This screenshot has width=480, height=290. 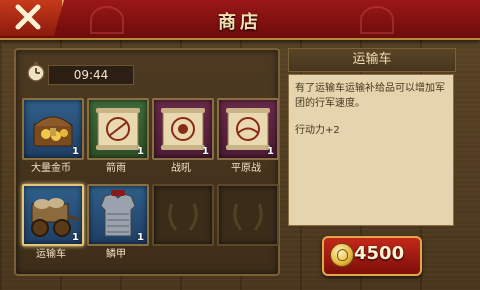 What do you see at coordinates (36, 72) in the screenshot?
I see `clock-icon` at bounding box center [36, 72].